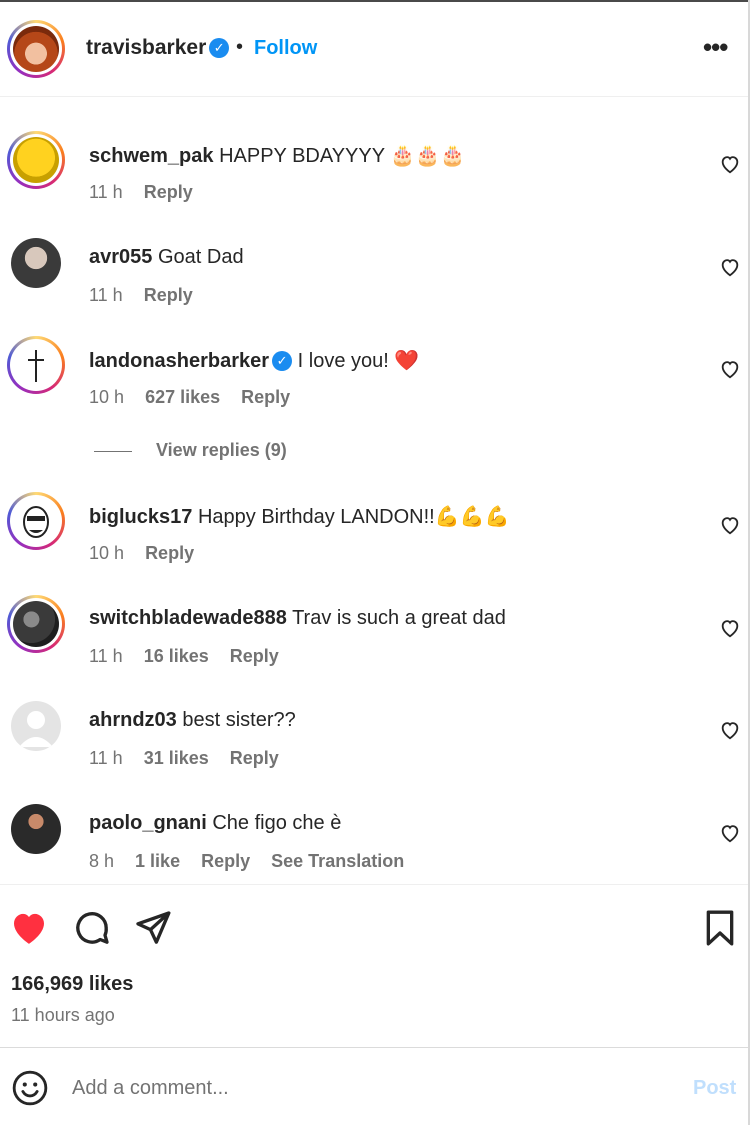 The height and width of the screenshot is (1125, 750). What do you see at coordinates (285, 48) in the screenshot?
I see `follow-button: Follow` at bounding box center [285, 48].